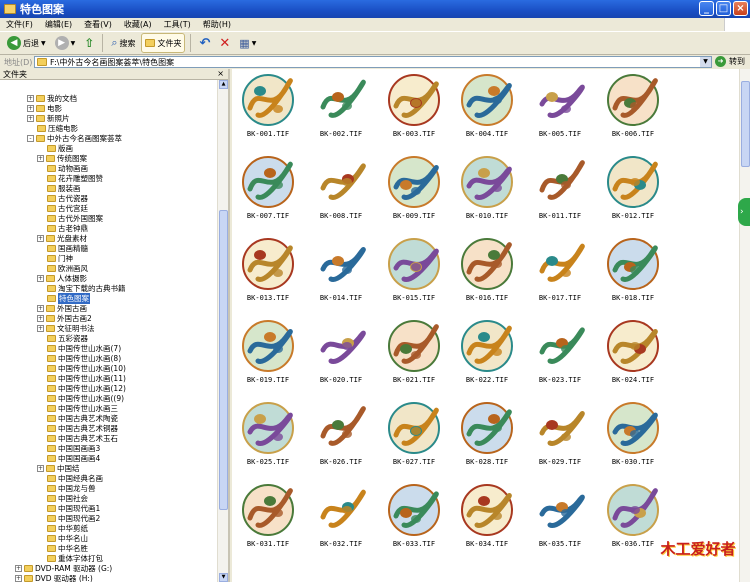 The width and height of the screenshot is (750, 582). I want to click on tree-item: - 中外古今名画图案荟萃, so click(74, 138).